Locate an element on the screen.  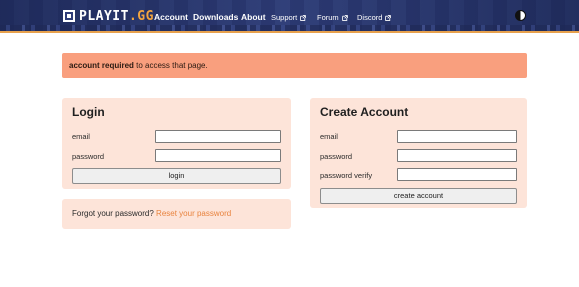
nav-about-label: About is located at coordinates (253, 17).